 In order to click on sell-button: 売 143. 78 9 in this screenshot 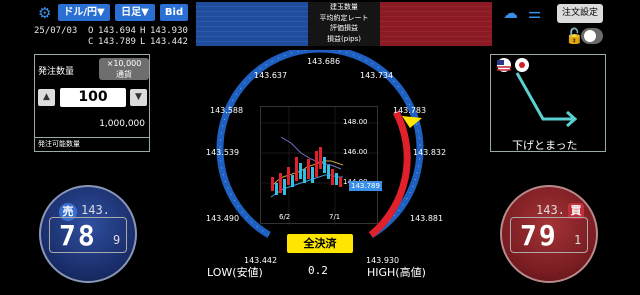, I will do `click(88, 234)`.